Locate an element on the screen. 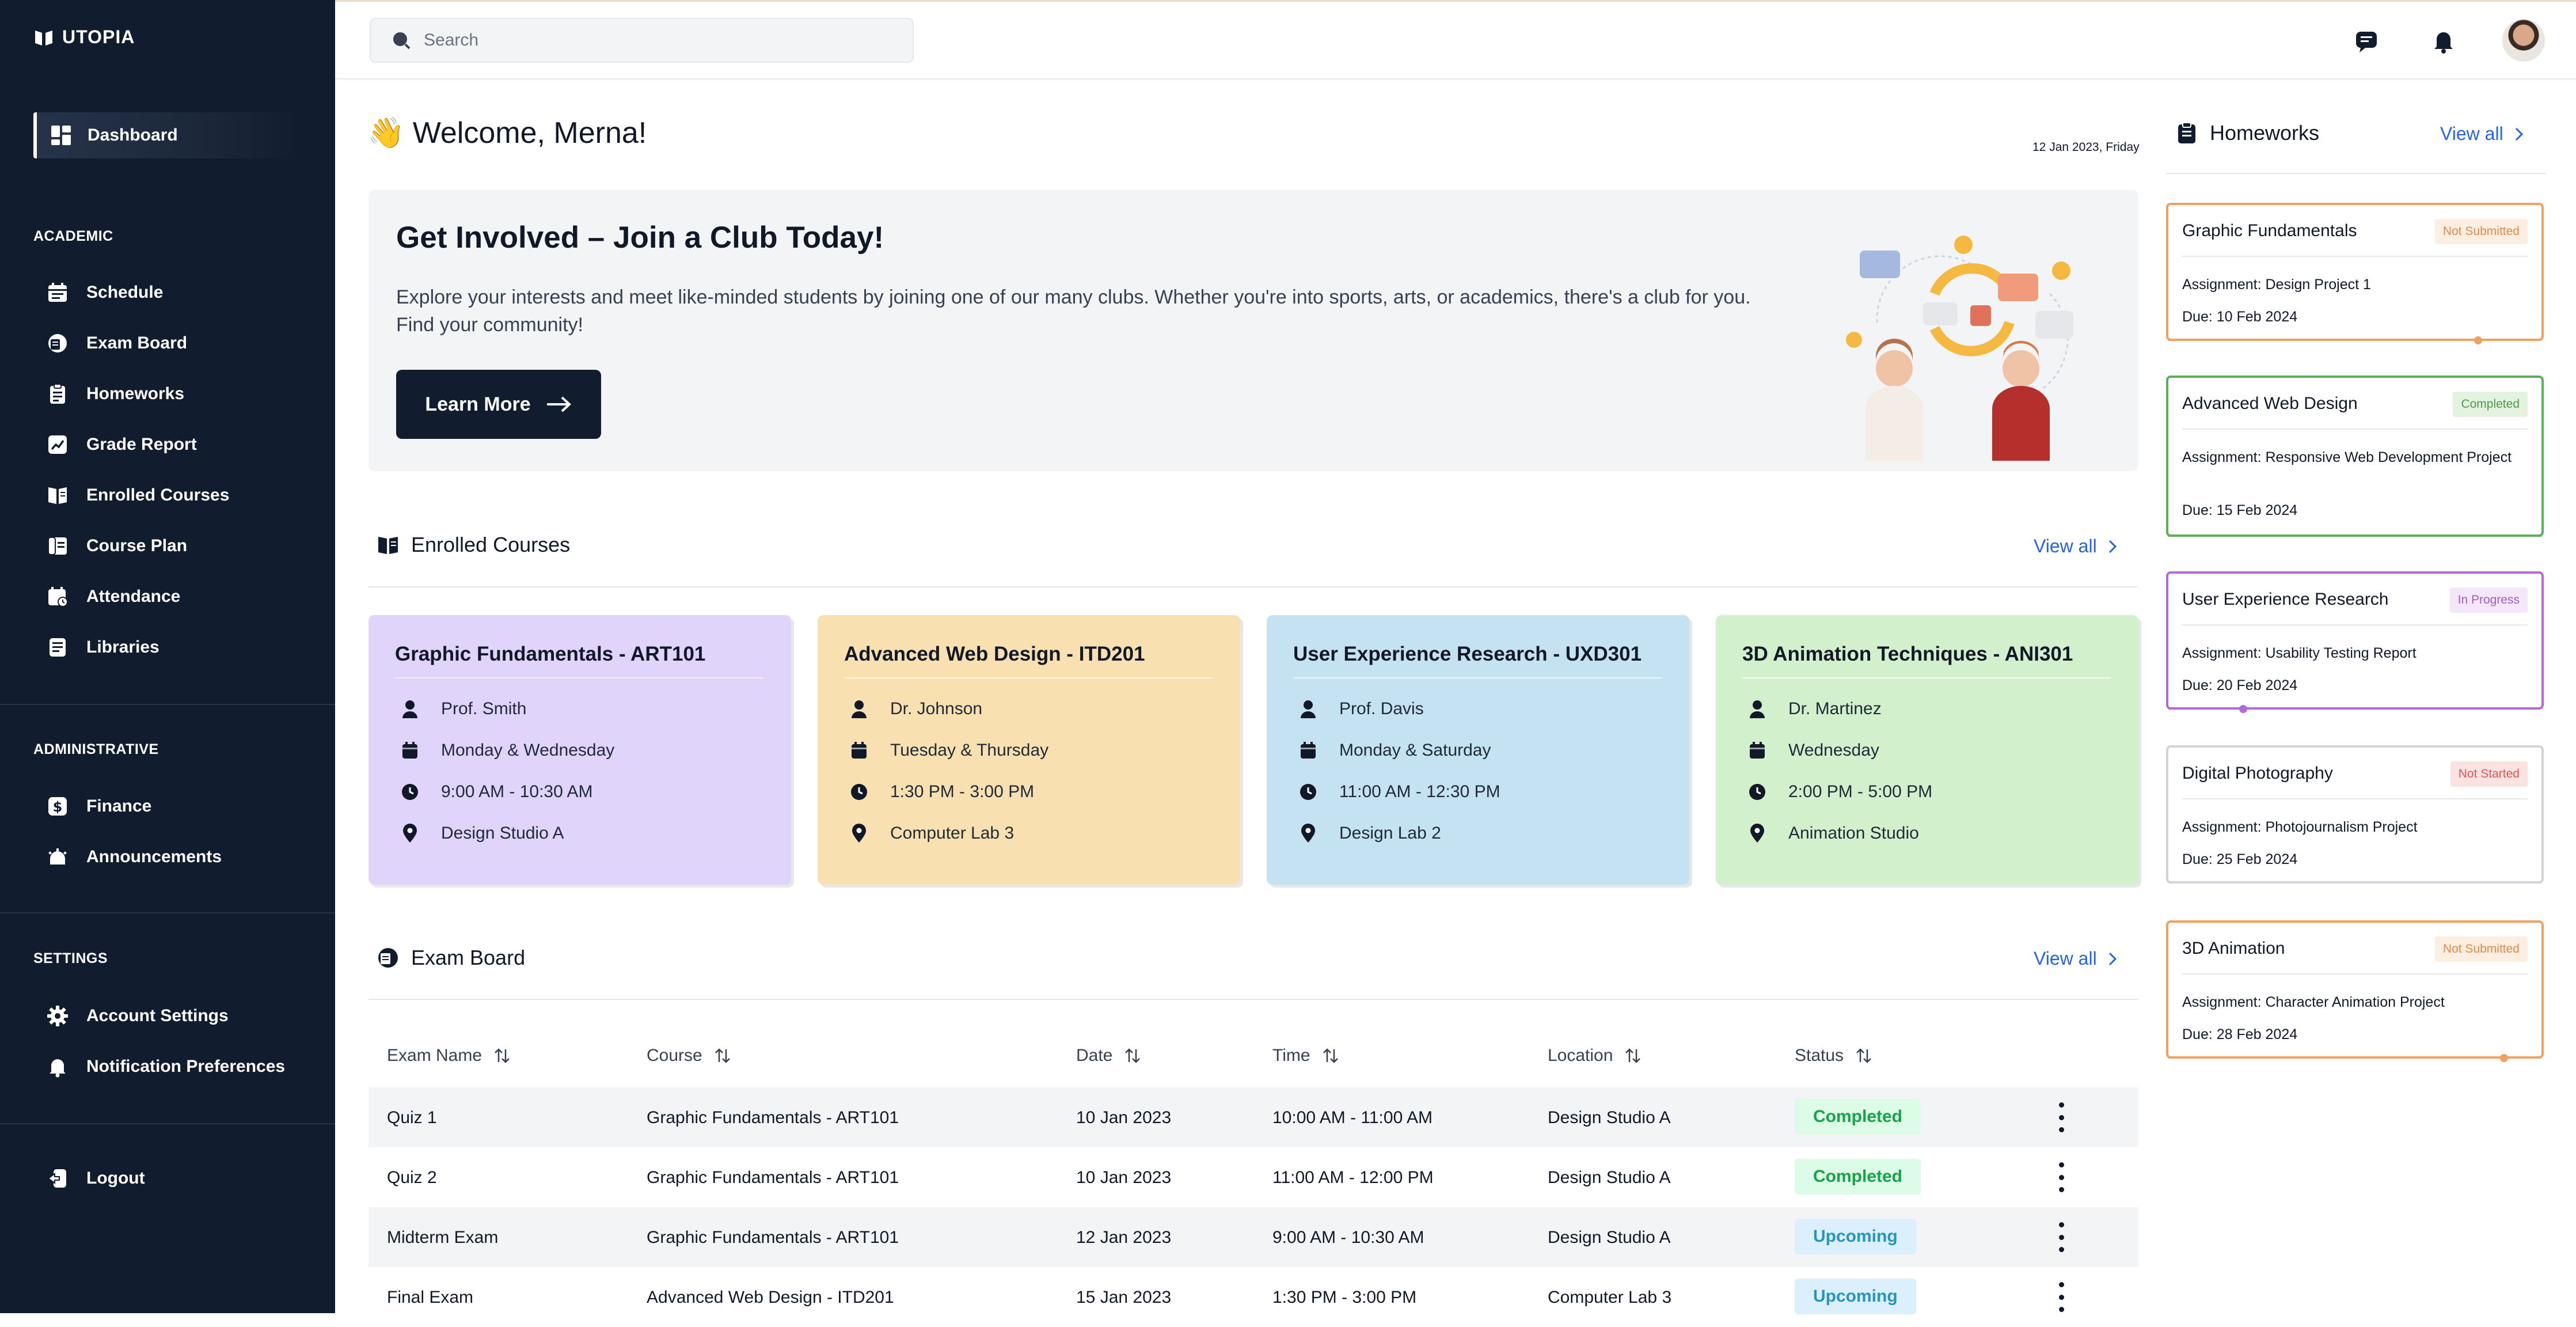  homework-title: Graphic Fundamentals is located at coordinates (2270, 231).